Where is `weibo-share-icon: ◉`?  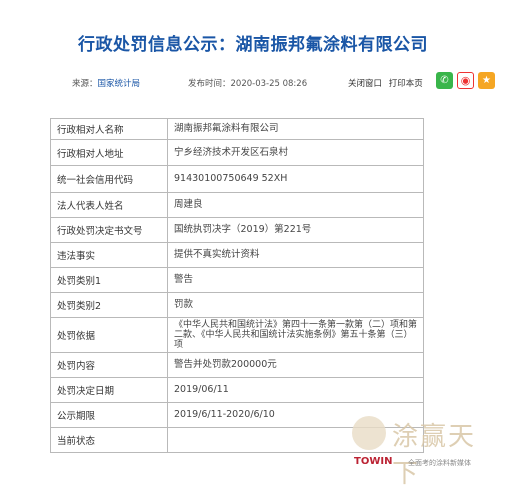
weibo-share-icon: ◉ is located at coordinates (465, 80).